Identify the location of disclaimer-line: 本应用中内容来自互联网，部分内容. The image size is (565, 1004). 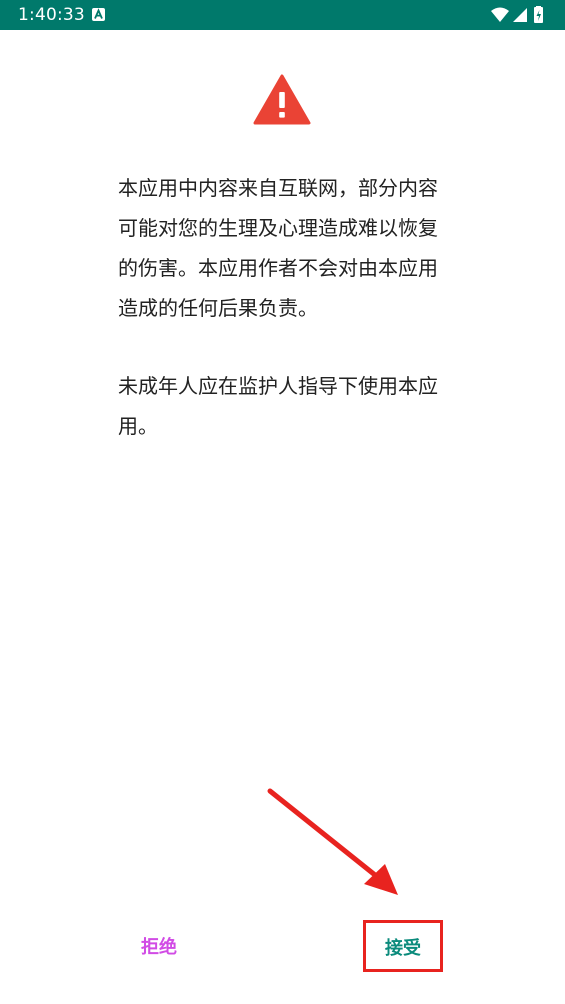
(278, 188).